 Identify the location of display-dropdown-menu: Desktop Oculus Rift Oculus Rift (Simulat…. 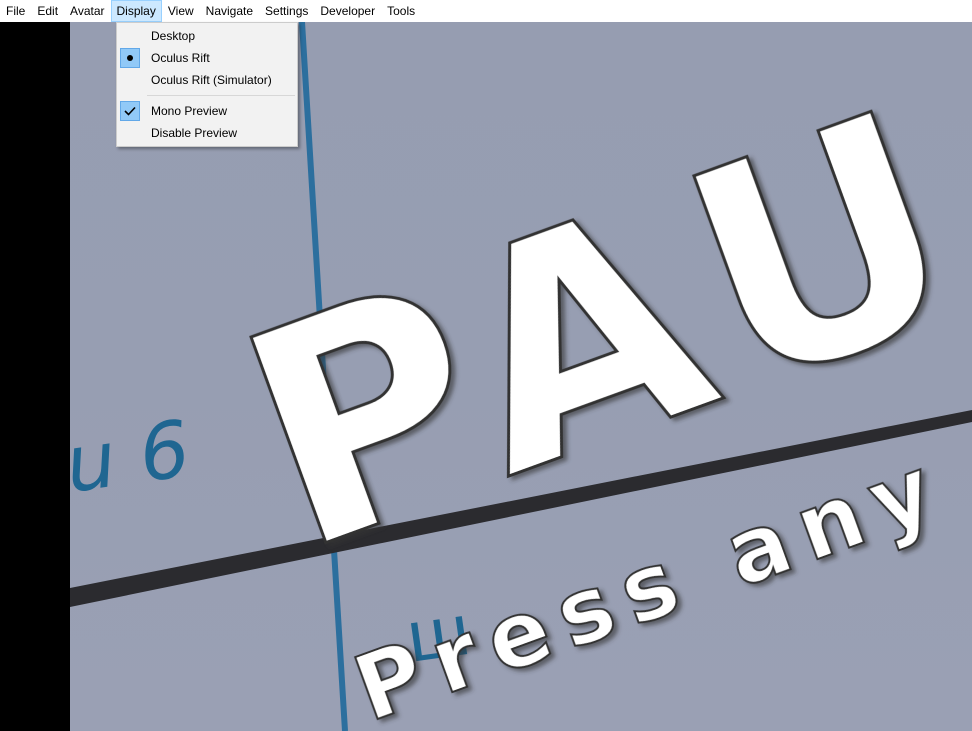
(207, 84).